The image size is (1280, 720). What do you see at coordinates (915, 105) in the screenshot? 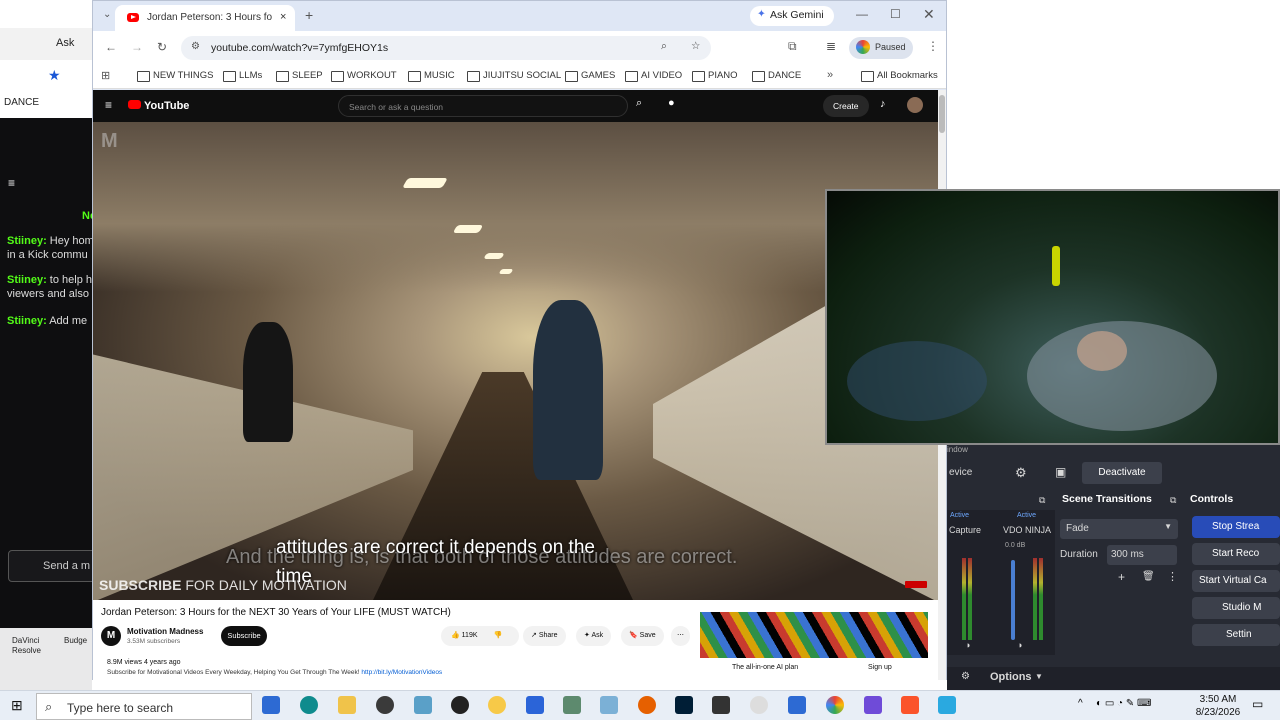
I see `account-avatar` at bounding box center [915, 105].